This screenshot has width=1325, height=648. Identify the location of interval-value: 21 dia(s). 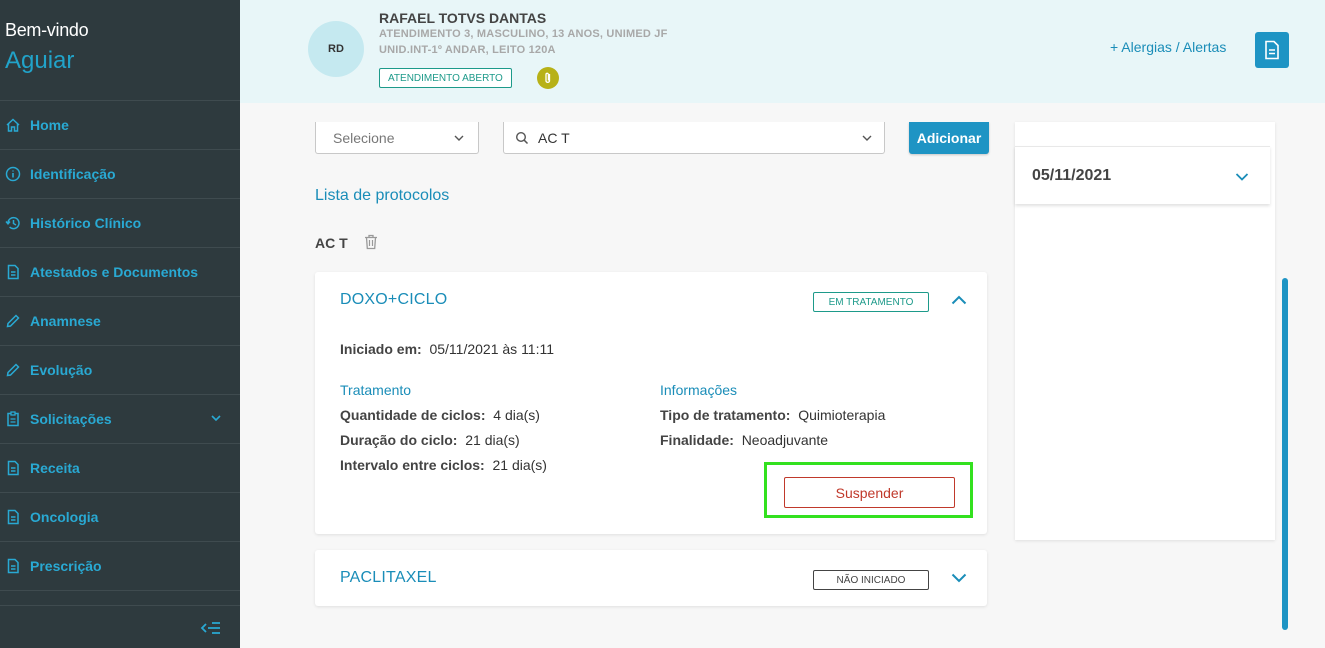
(519, 465).